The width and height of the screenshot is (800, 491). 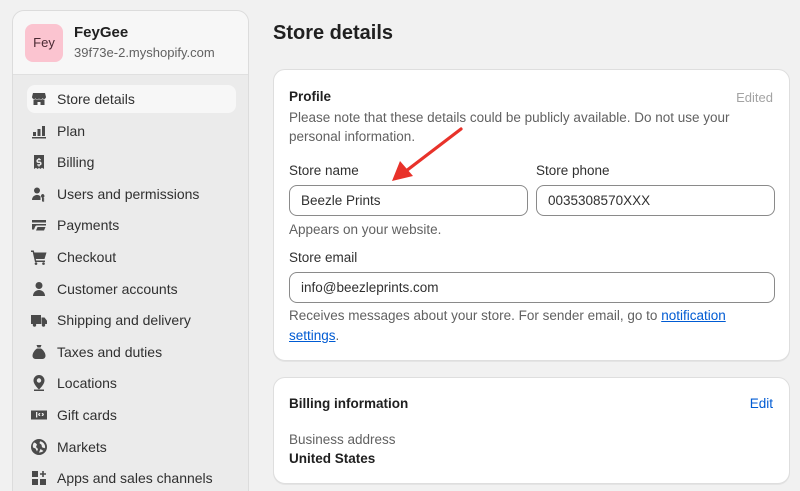 I want to click on nav-item-markets: Markets, so click(x=131, y=447).